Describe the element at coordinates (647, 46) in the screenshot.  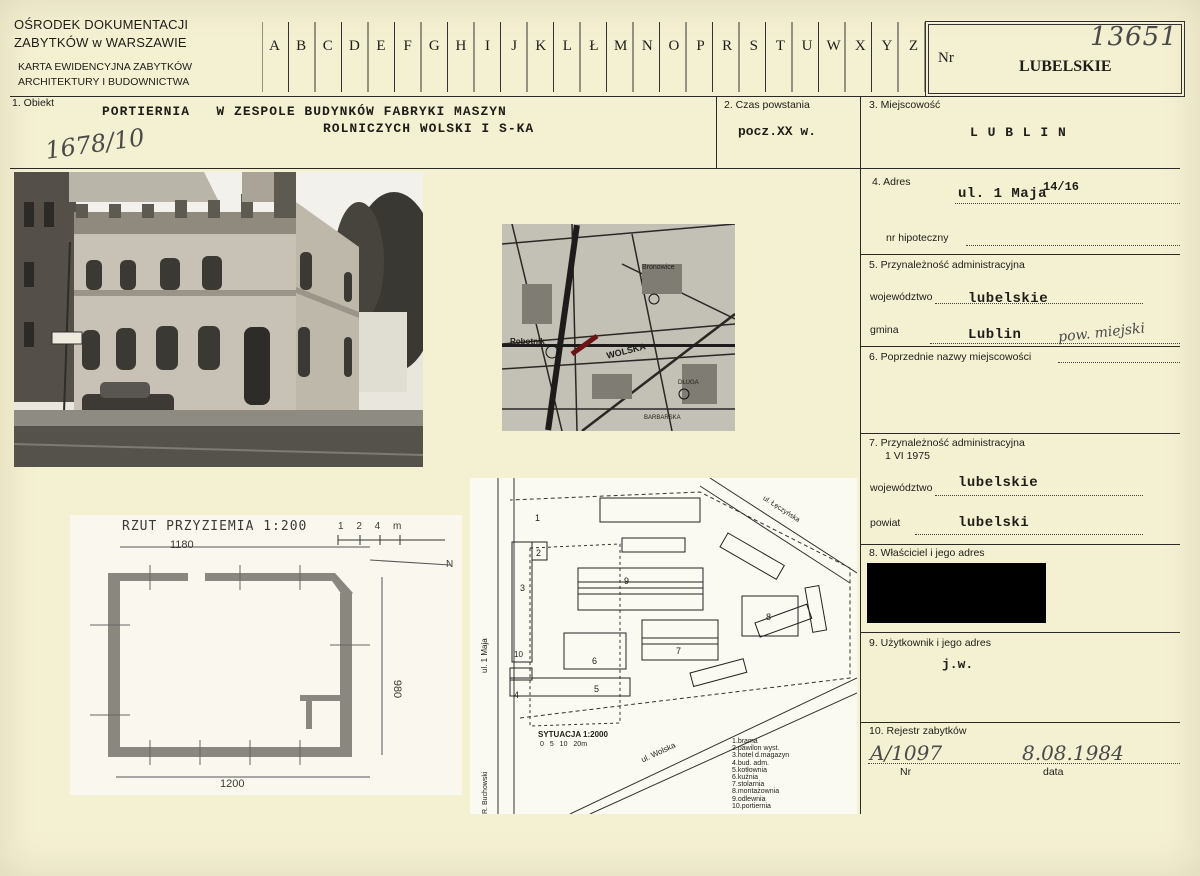
I see `letter-n: N` at that location.